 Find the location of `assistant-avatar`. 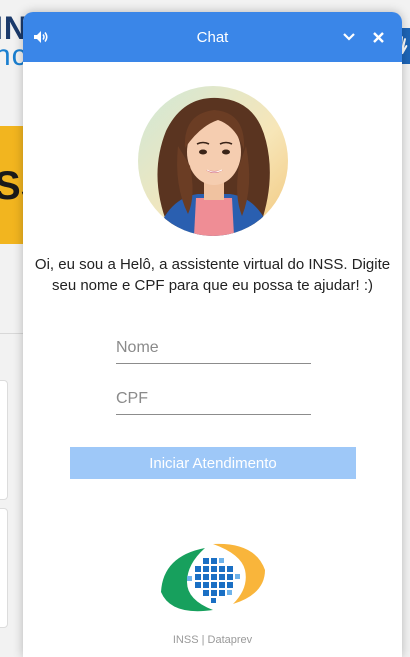

assistant-avatar is located at coordinates (213, 161).